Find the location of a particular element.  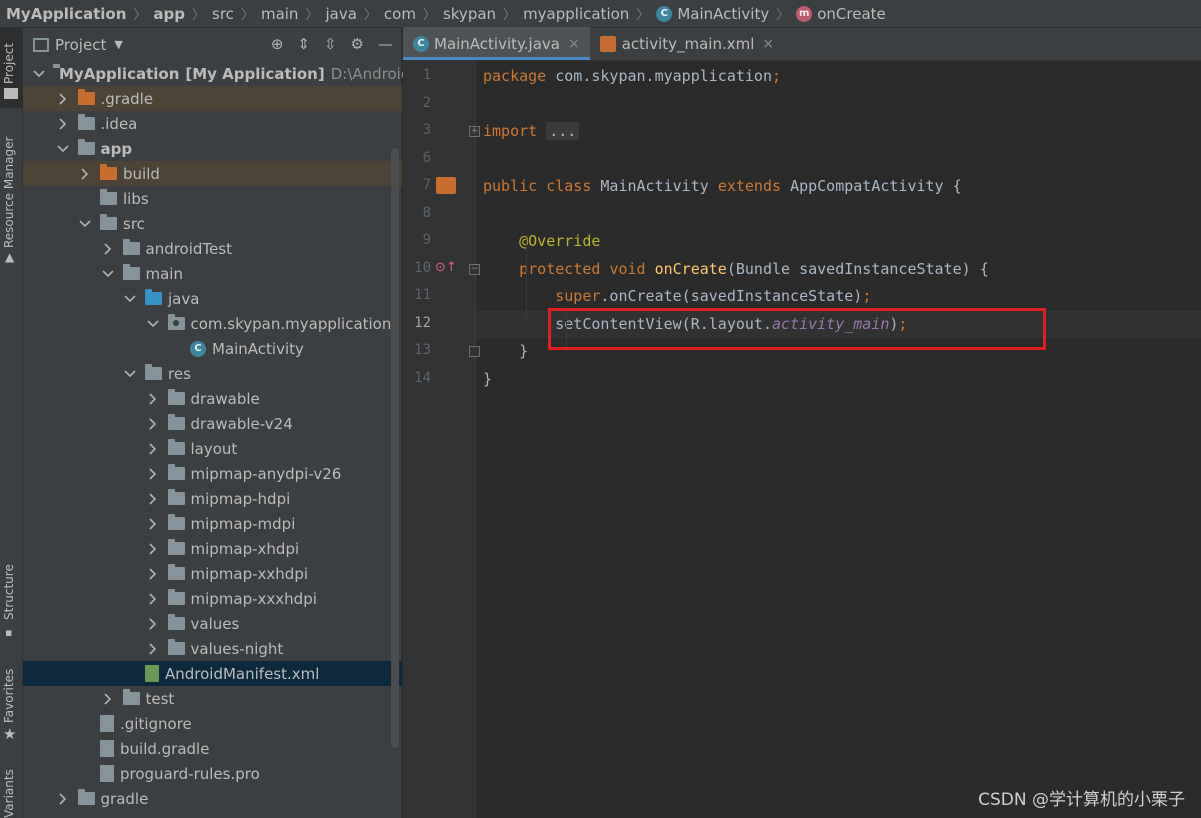

tree-item: build.gradle is located at coordinates (212, 748).